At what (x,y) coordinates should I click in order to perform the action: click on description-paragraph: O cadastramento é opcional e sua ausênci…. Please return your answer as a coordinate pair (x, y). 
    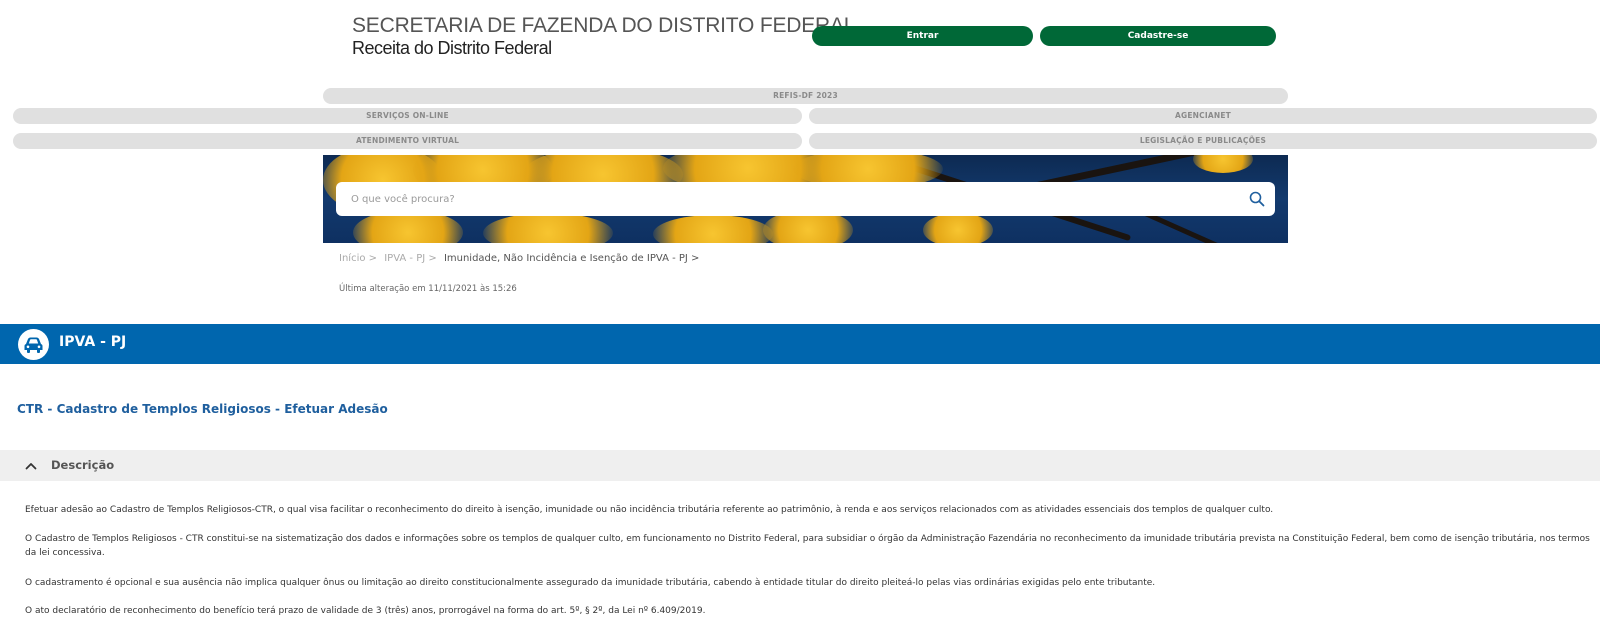
    Looking at the image, I should click on (590, 583).